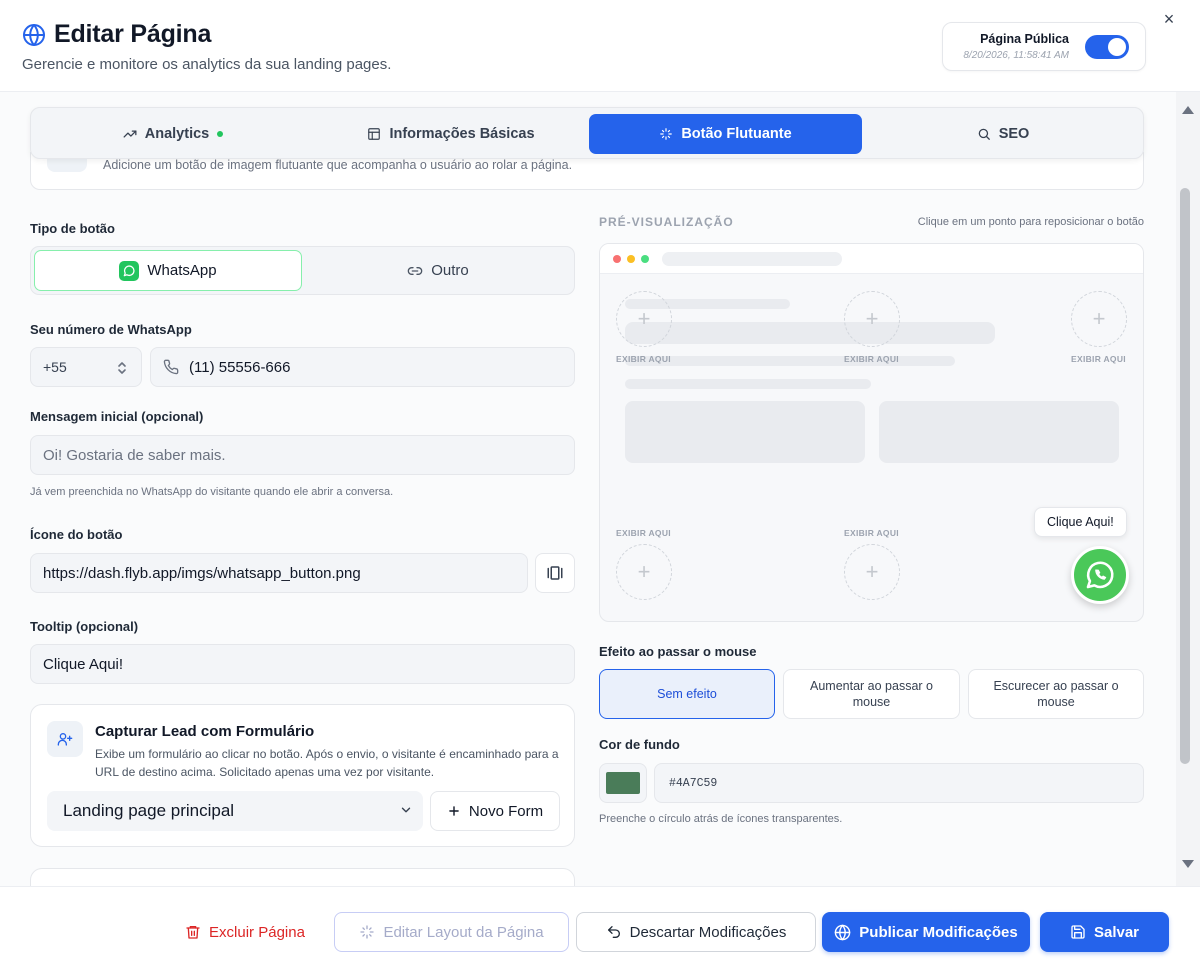 Image resolution: width=1200 pixels, height=969 pixels. Describe the element at coordinates (938, 932) in the screenshot. I see `publish-changes-label: Publicar Modificações` at that location.